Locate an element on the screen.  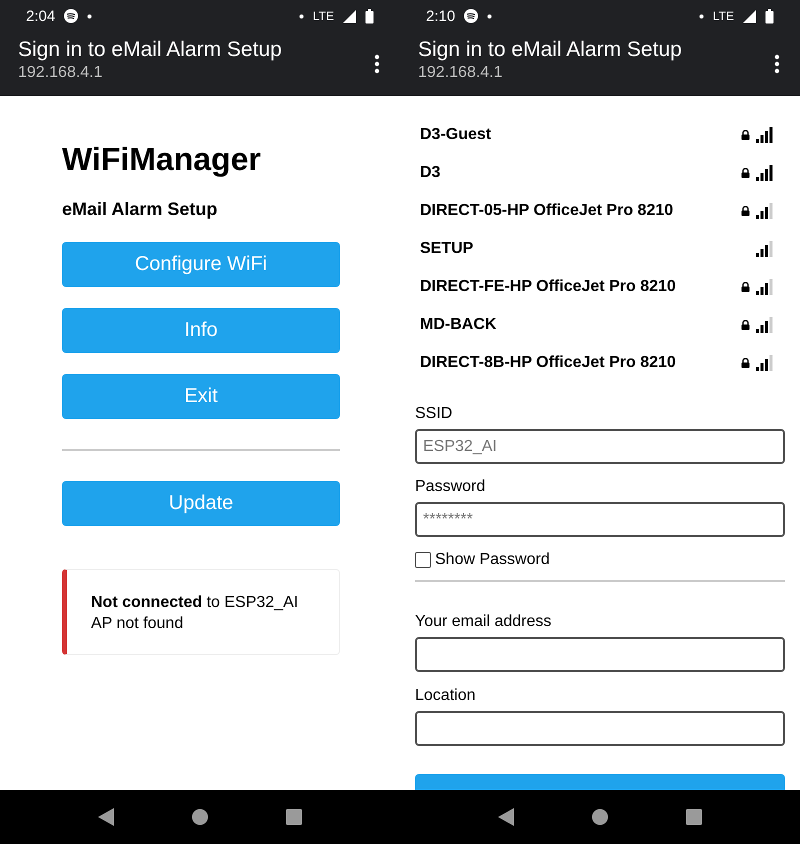
field-label: SSID is located at coordinates (434, 414).